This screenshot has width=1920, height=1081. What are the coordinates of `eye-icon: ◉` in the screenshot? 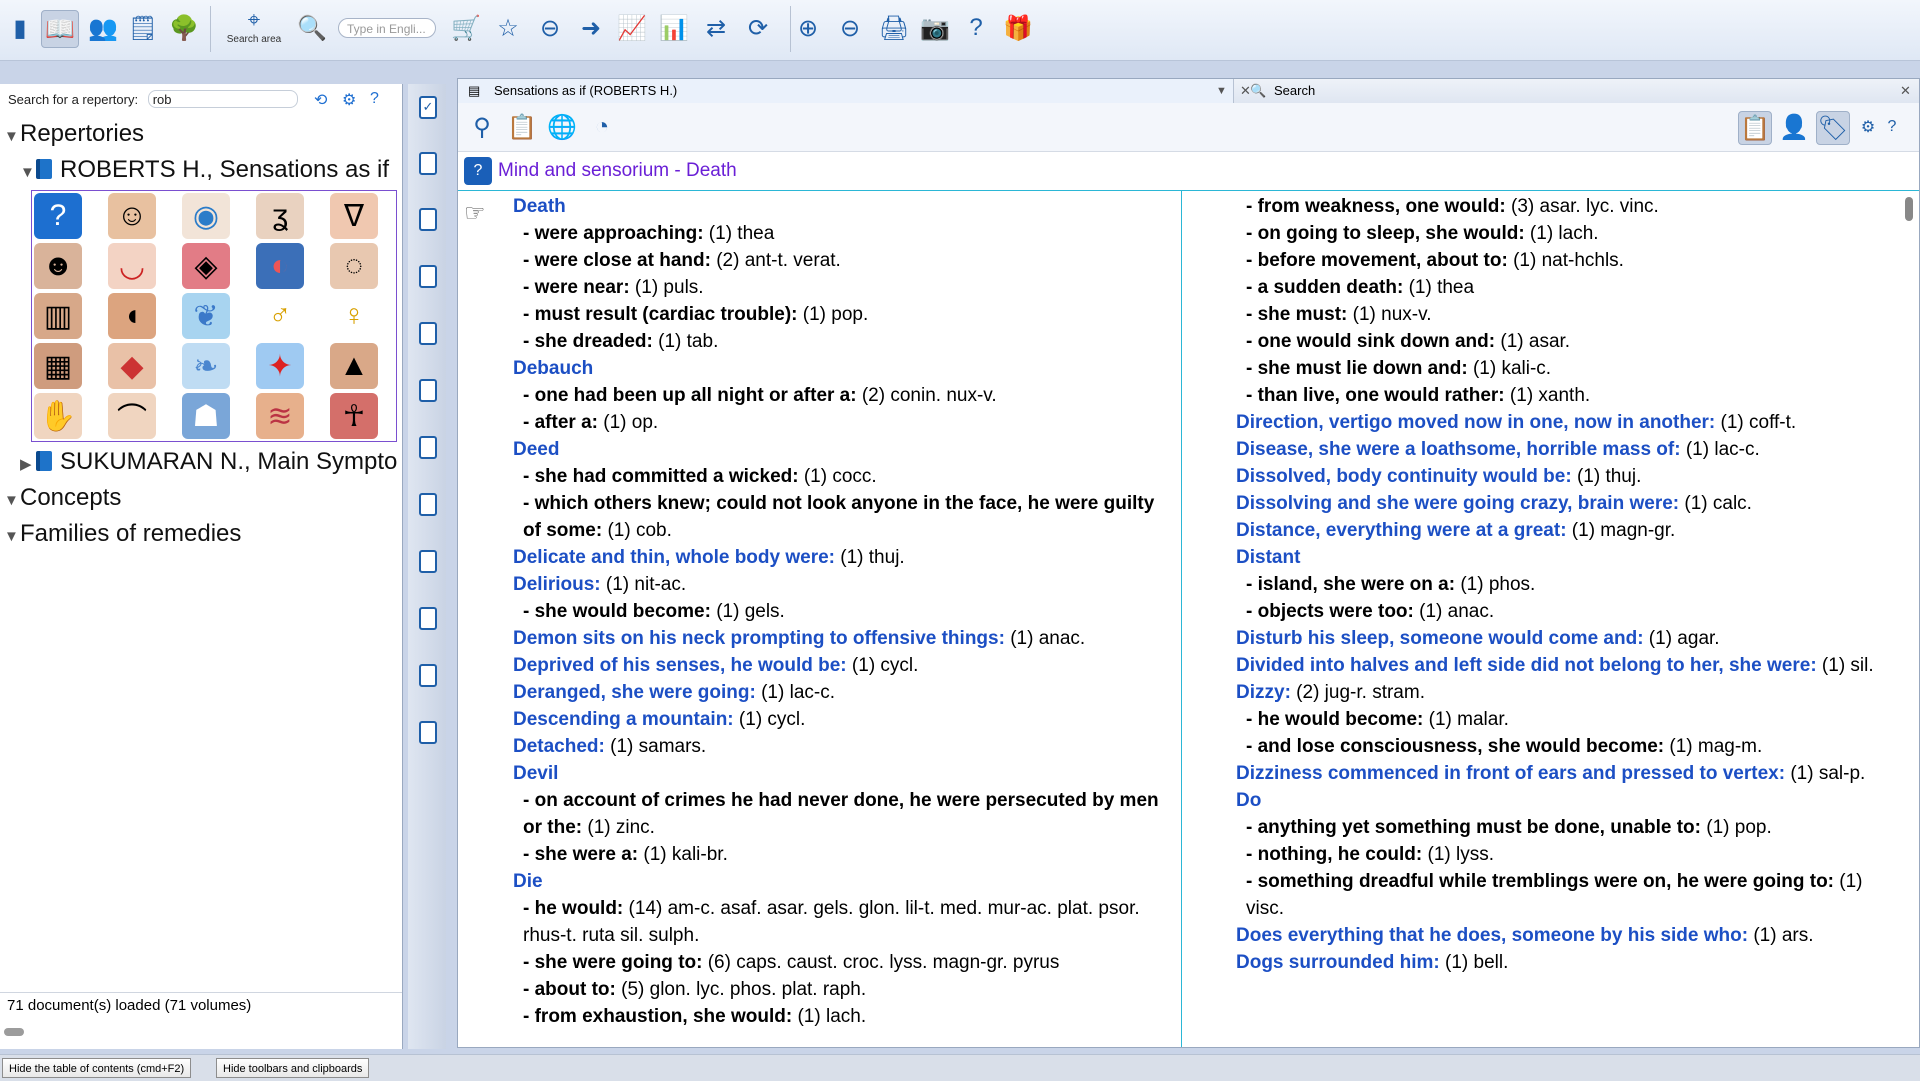 It's located at (206, 216).